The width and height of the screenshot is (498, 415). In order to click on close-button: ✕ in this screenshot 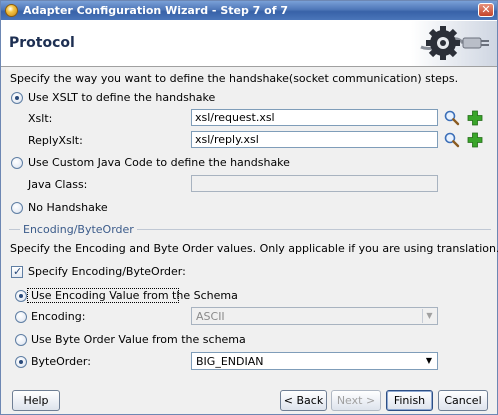, I will do `click(486, 10)`.